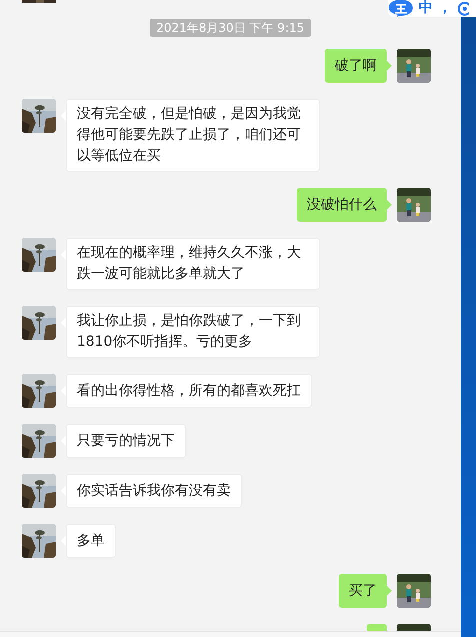 This screenshot has height=637, width=476. What do you see at coordinates (342, 205) in the screenshot?
I see `message-bubble: 没破怕什么` at bounding box center [342, 205].